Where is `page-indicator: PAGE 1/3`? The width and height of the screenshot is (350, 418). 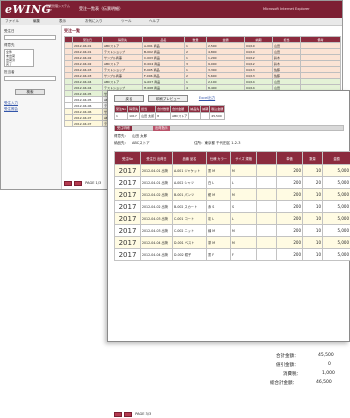
page-indicator: PAGE 1/3 is located at coordinates (93, 183).